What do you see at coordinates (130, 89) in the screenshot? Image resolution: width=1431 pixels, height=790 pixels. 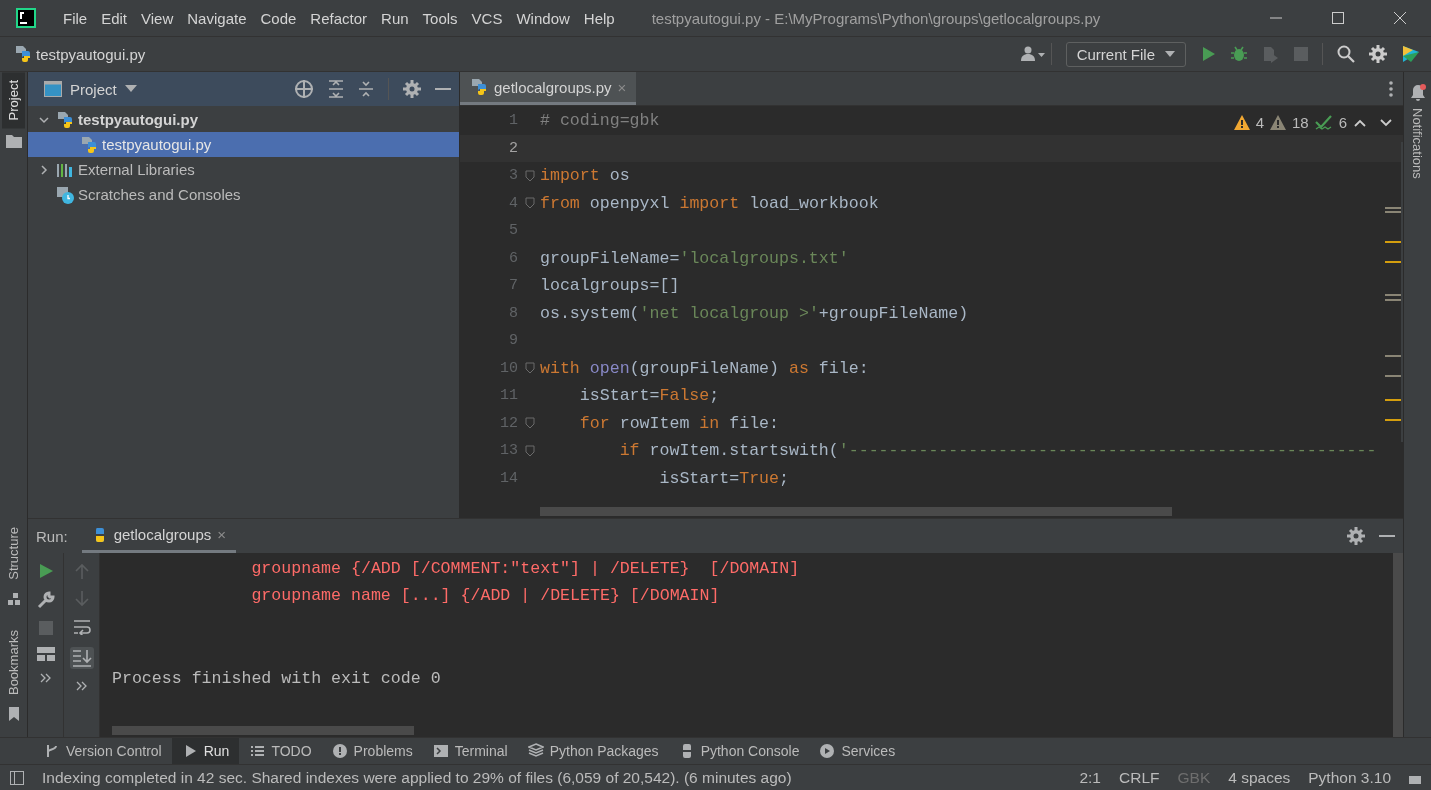 I see `dropdown-caret-icon` at bounding box center [130, 89].